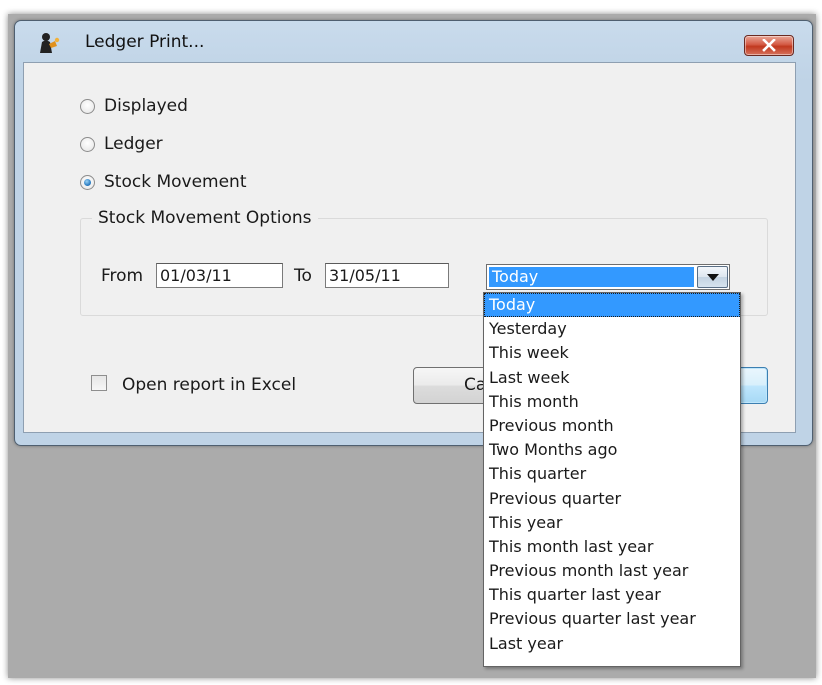 Image resolution: width=822 pixels, height=685 pixels. Describe the element at coordinates (612, 644) in the screenshot. I see `dropdown-option: Last year` at that location.